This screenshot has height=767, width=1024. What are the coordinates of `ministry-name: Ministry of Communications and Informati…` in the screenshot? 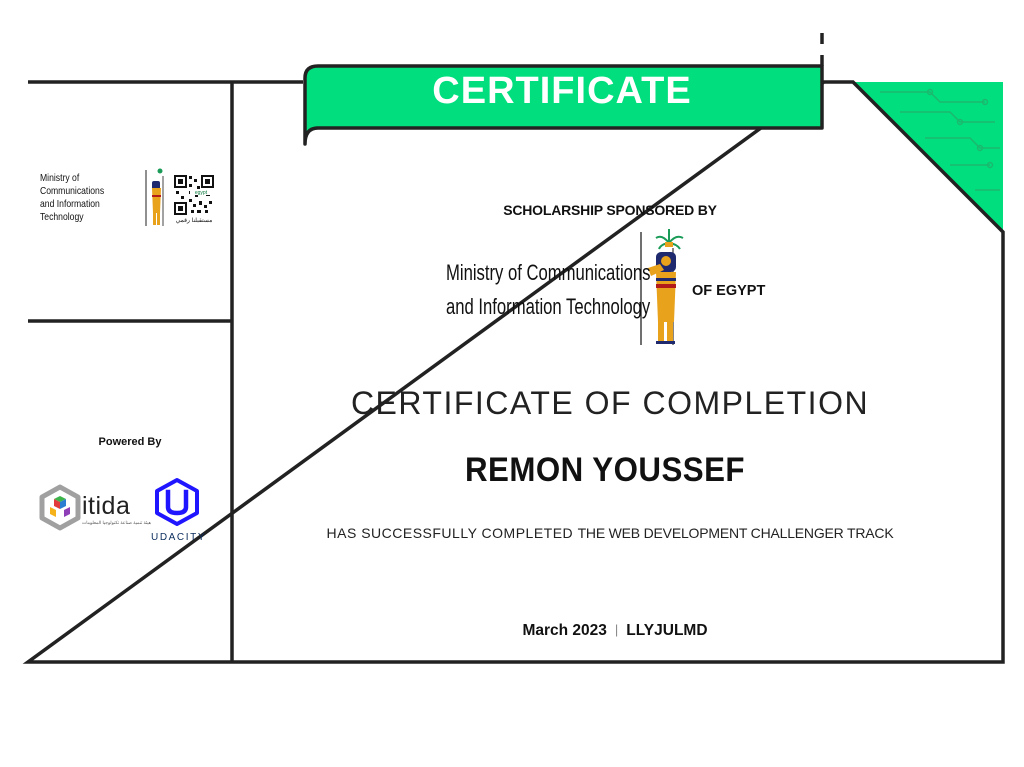 It's located at (548, 290).